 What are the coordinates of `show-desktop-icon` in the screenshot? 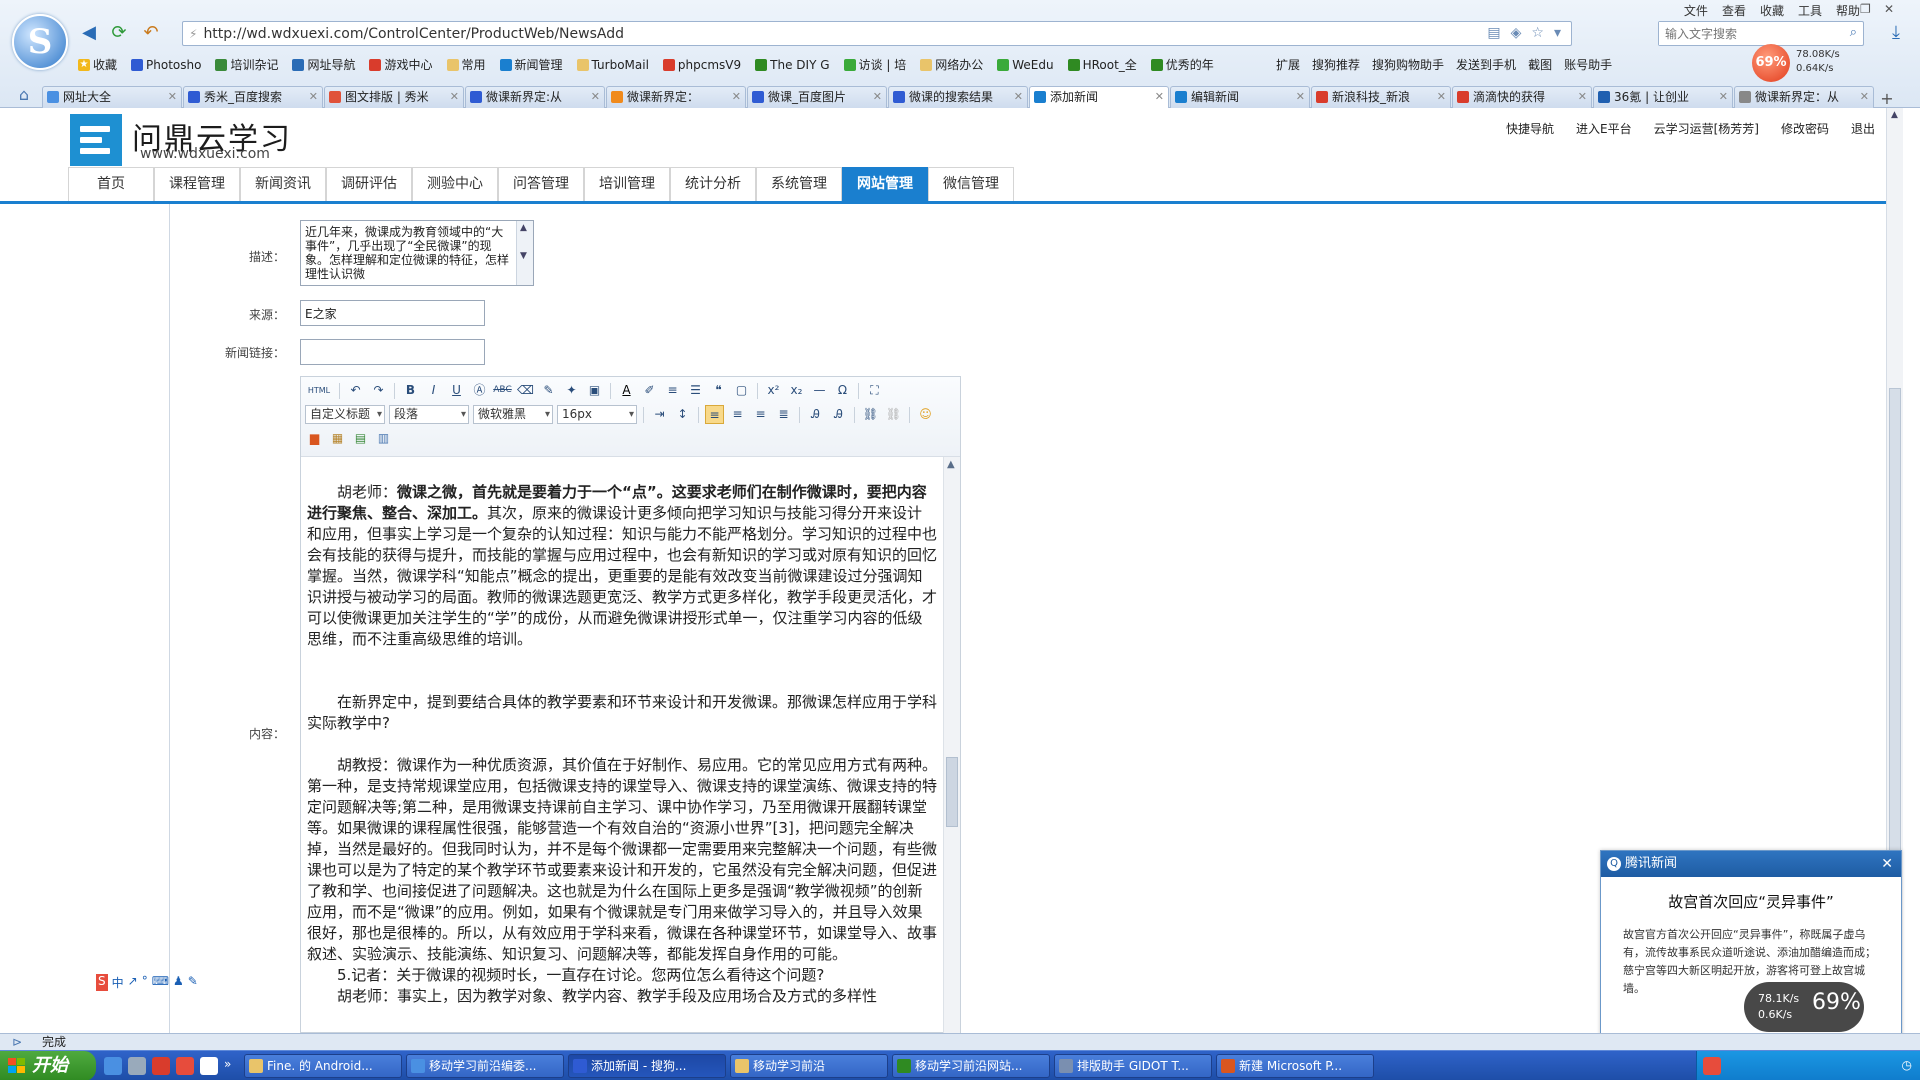 It's located at (137, 1066).